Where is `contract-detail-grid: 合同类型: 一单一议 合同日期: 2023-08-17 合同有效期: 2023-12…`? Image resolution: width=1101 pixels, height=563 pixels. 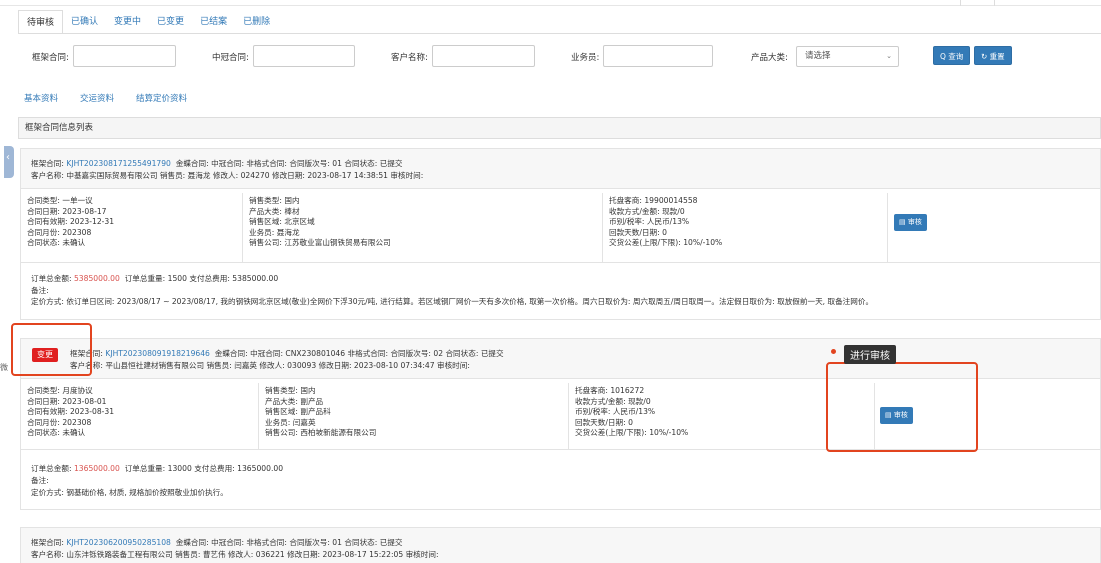 contract-detail-grid: 合同类型: 一单一议 合同日期: 2023-08-17 合同有效期: 2023-12… is located at coordinates (560, 228).